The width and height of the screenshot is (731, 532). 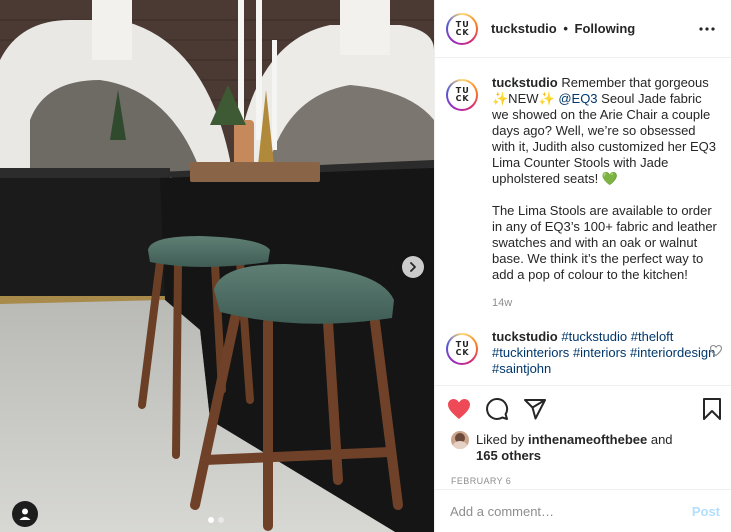 I want to click on author-username: tuckstudio, so click(x=524, y=28).